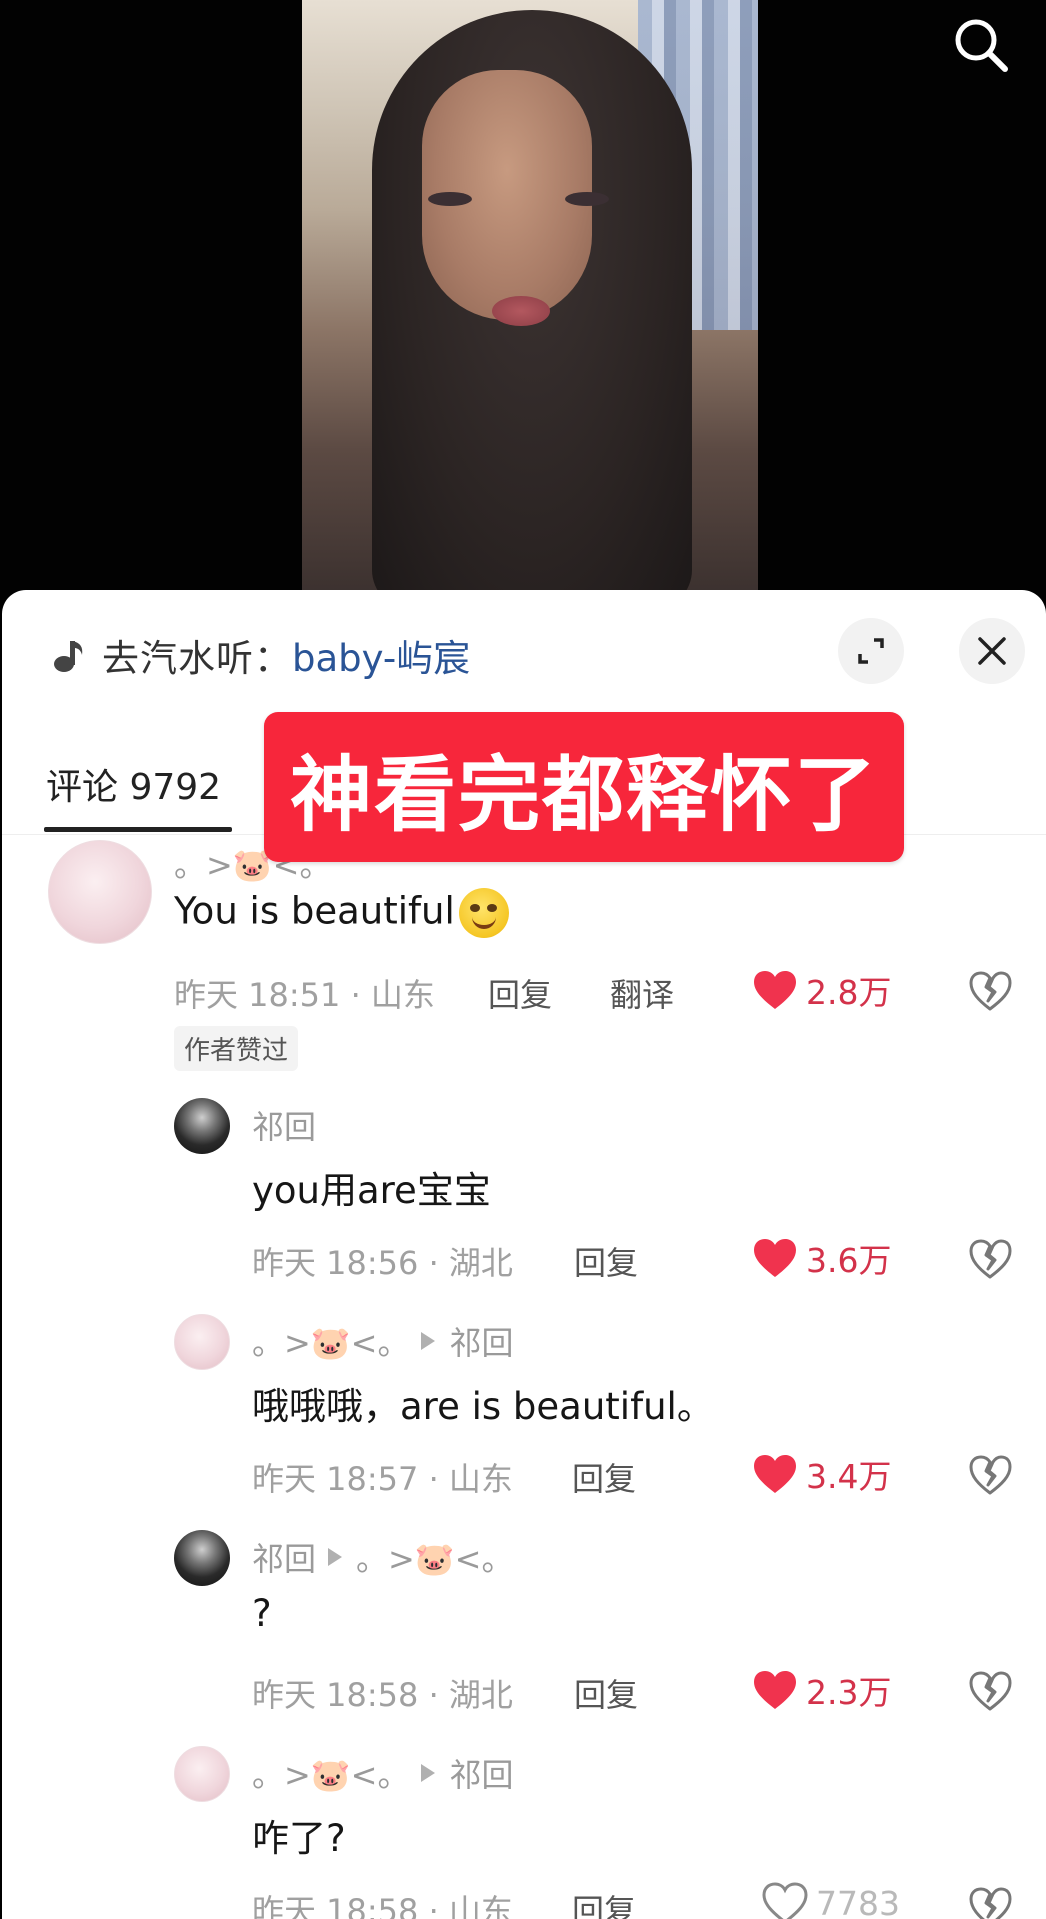 The image size is (1046, 1919). What do you see at coordinates (262, 1613) in the screenshot?
I see `comment-text: ?` at bounding box center [262, 1613].